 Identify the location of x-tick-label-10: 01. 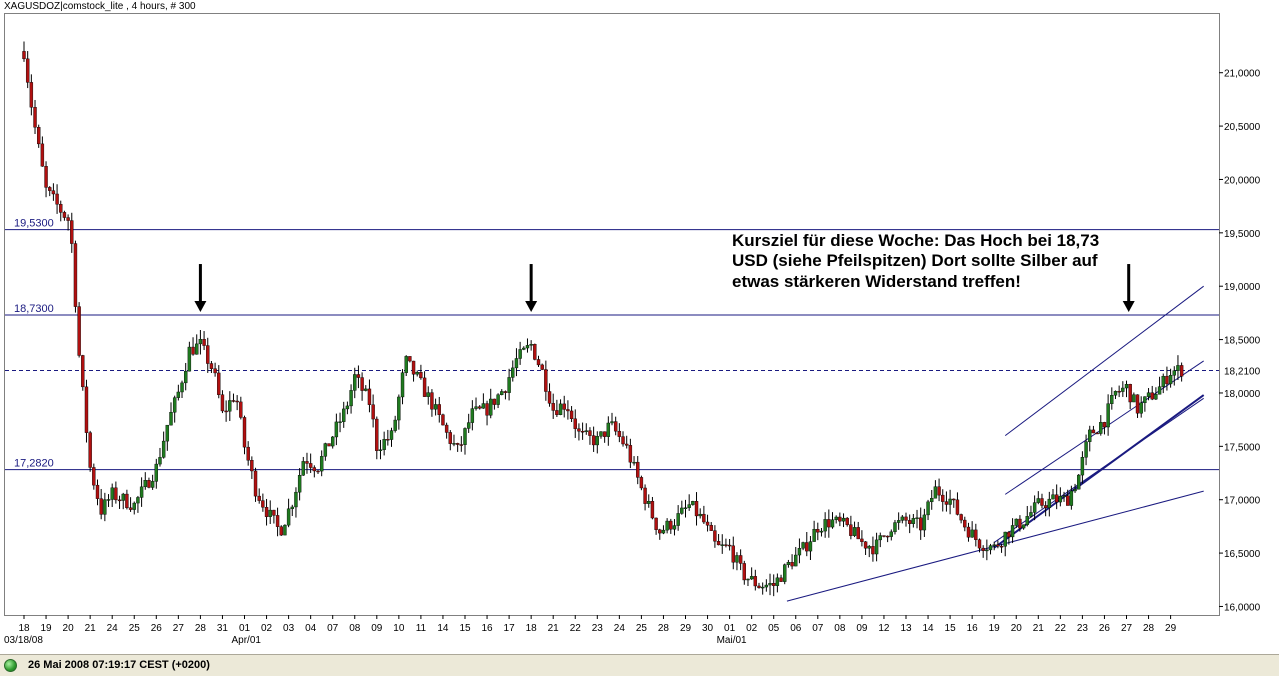
(245, 628).